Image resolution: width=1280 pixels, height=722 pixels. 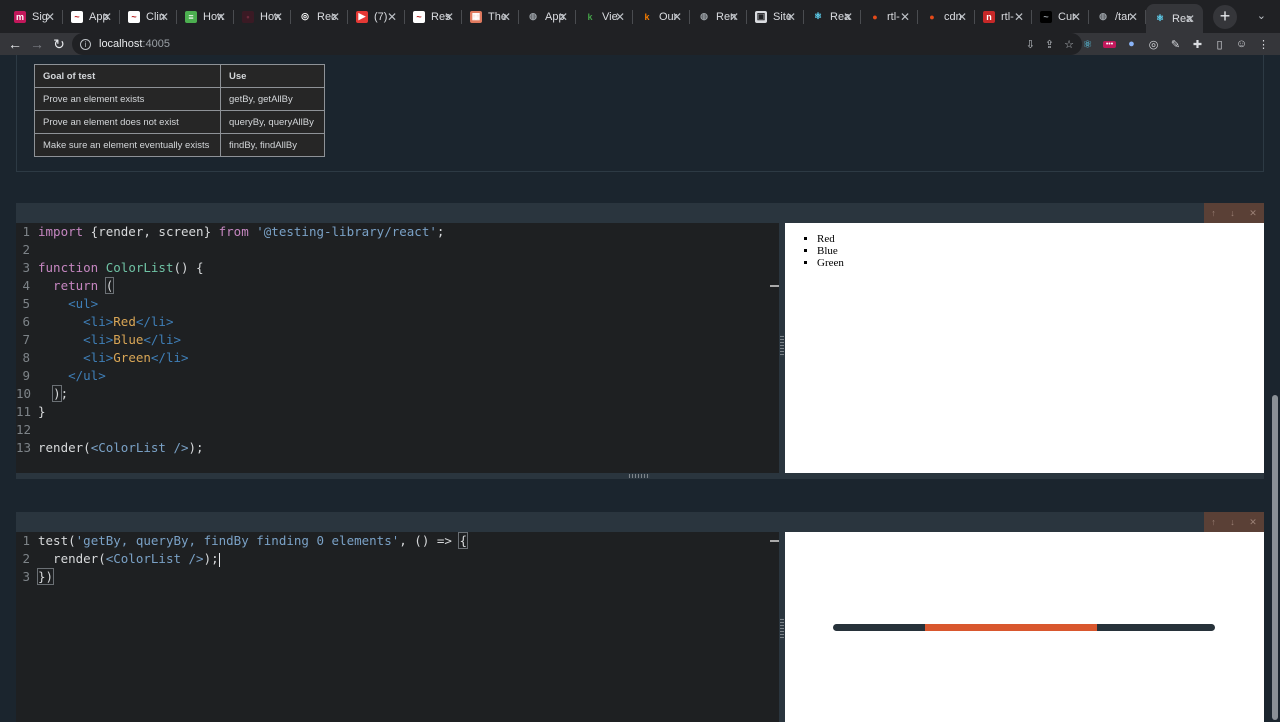 I want to click on code-line: 8 <li>Green</li>, so click(x=397, y=358).